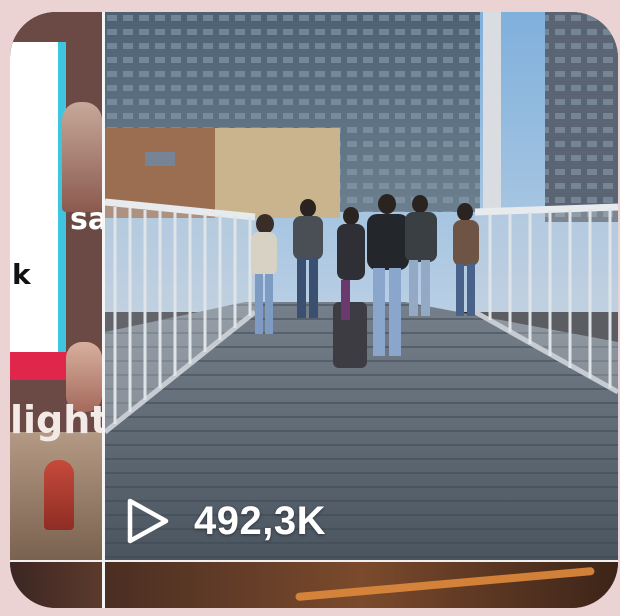 This screenshot has height=616, width=620. What do you see at coordinates (86, 219) in the screenshot?
I see `thumbnail-caption-fragment: sa` at bounding box center [86, 219].